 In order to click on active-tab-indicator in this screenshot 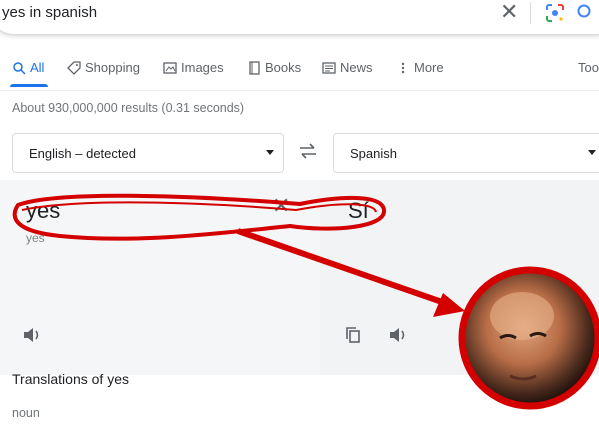, I will do `click(29, 85)`.